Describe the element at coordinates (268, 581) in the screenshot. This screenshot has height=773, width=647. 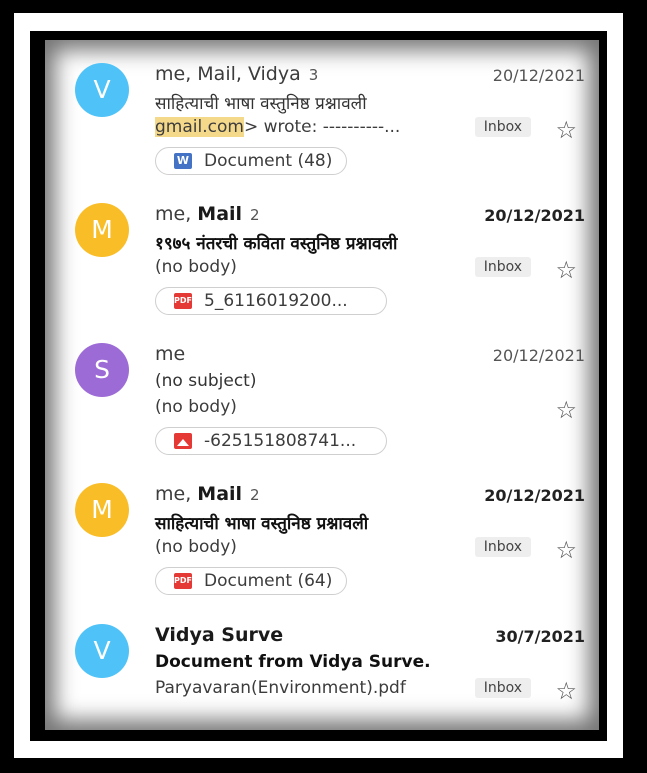
I see `attachment-name: Document (64)` at that location.